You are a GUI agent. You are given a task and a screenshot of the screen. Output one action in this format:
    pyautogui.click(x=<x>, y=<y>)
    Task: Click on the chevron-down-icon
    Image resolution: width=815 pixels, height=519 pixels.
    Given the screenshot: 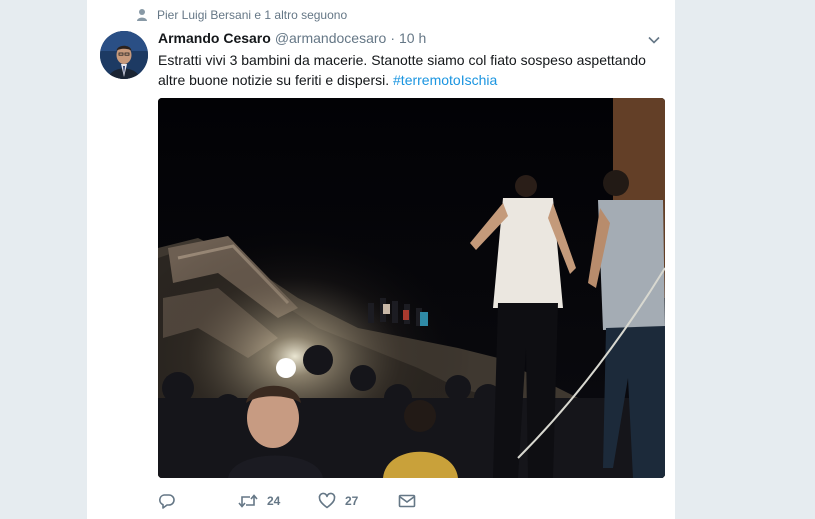 What is the action you would take?
    pyautogui.click(x=655, y=40)
    